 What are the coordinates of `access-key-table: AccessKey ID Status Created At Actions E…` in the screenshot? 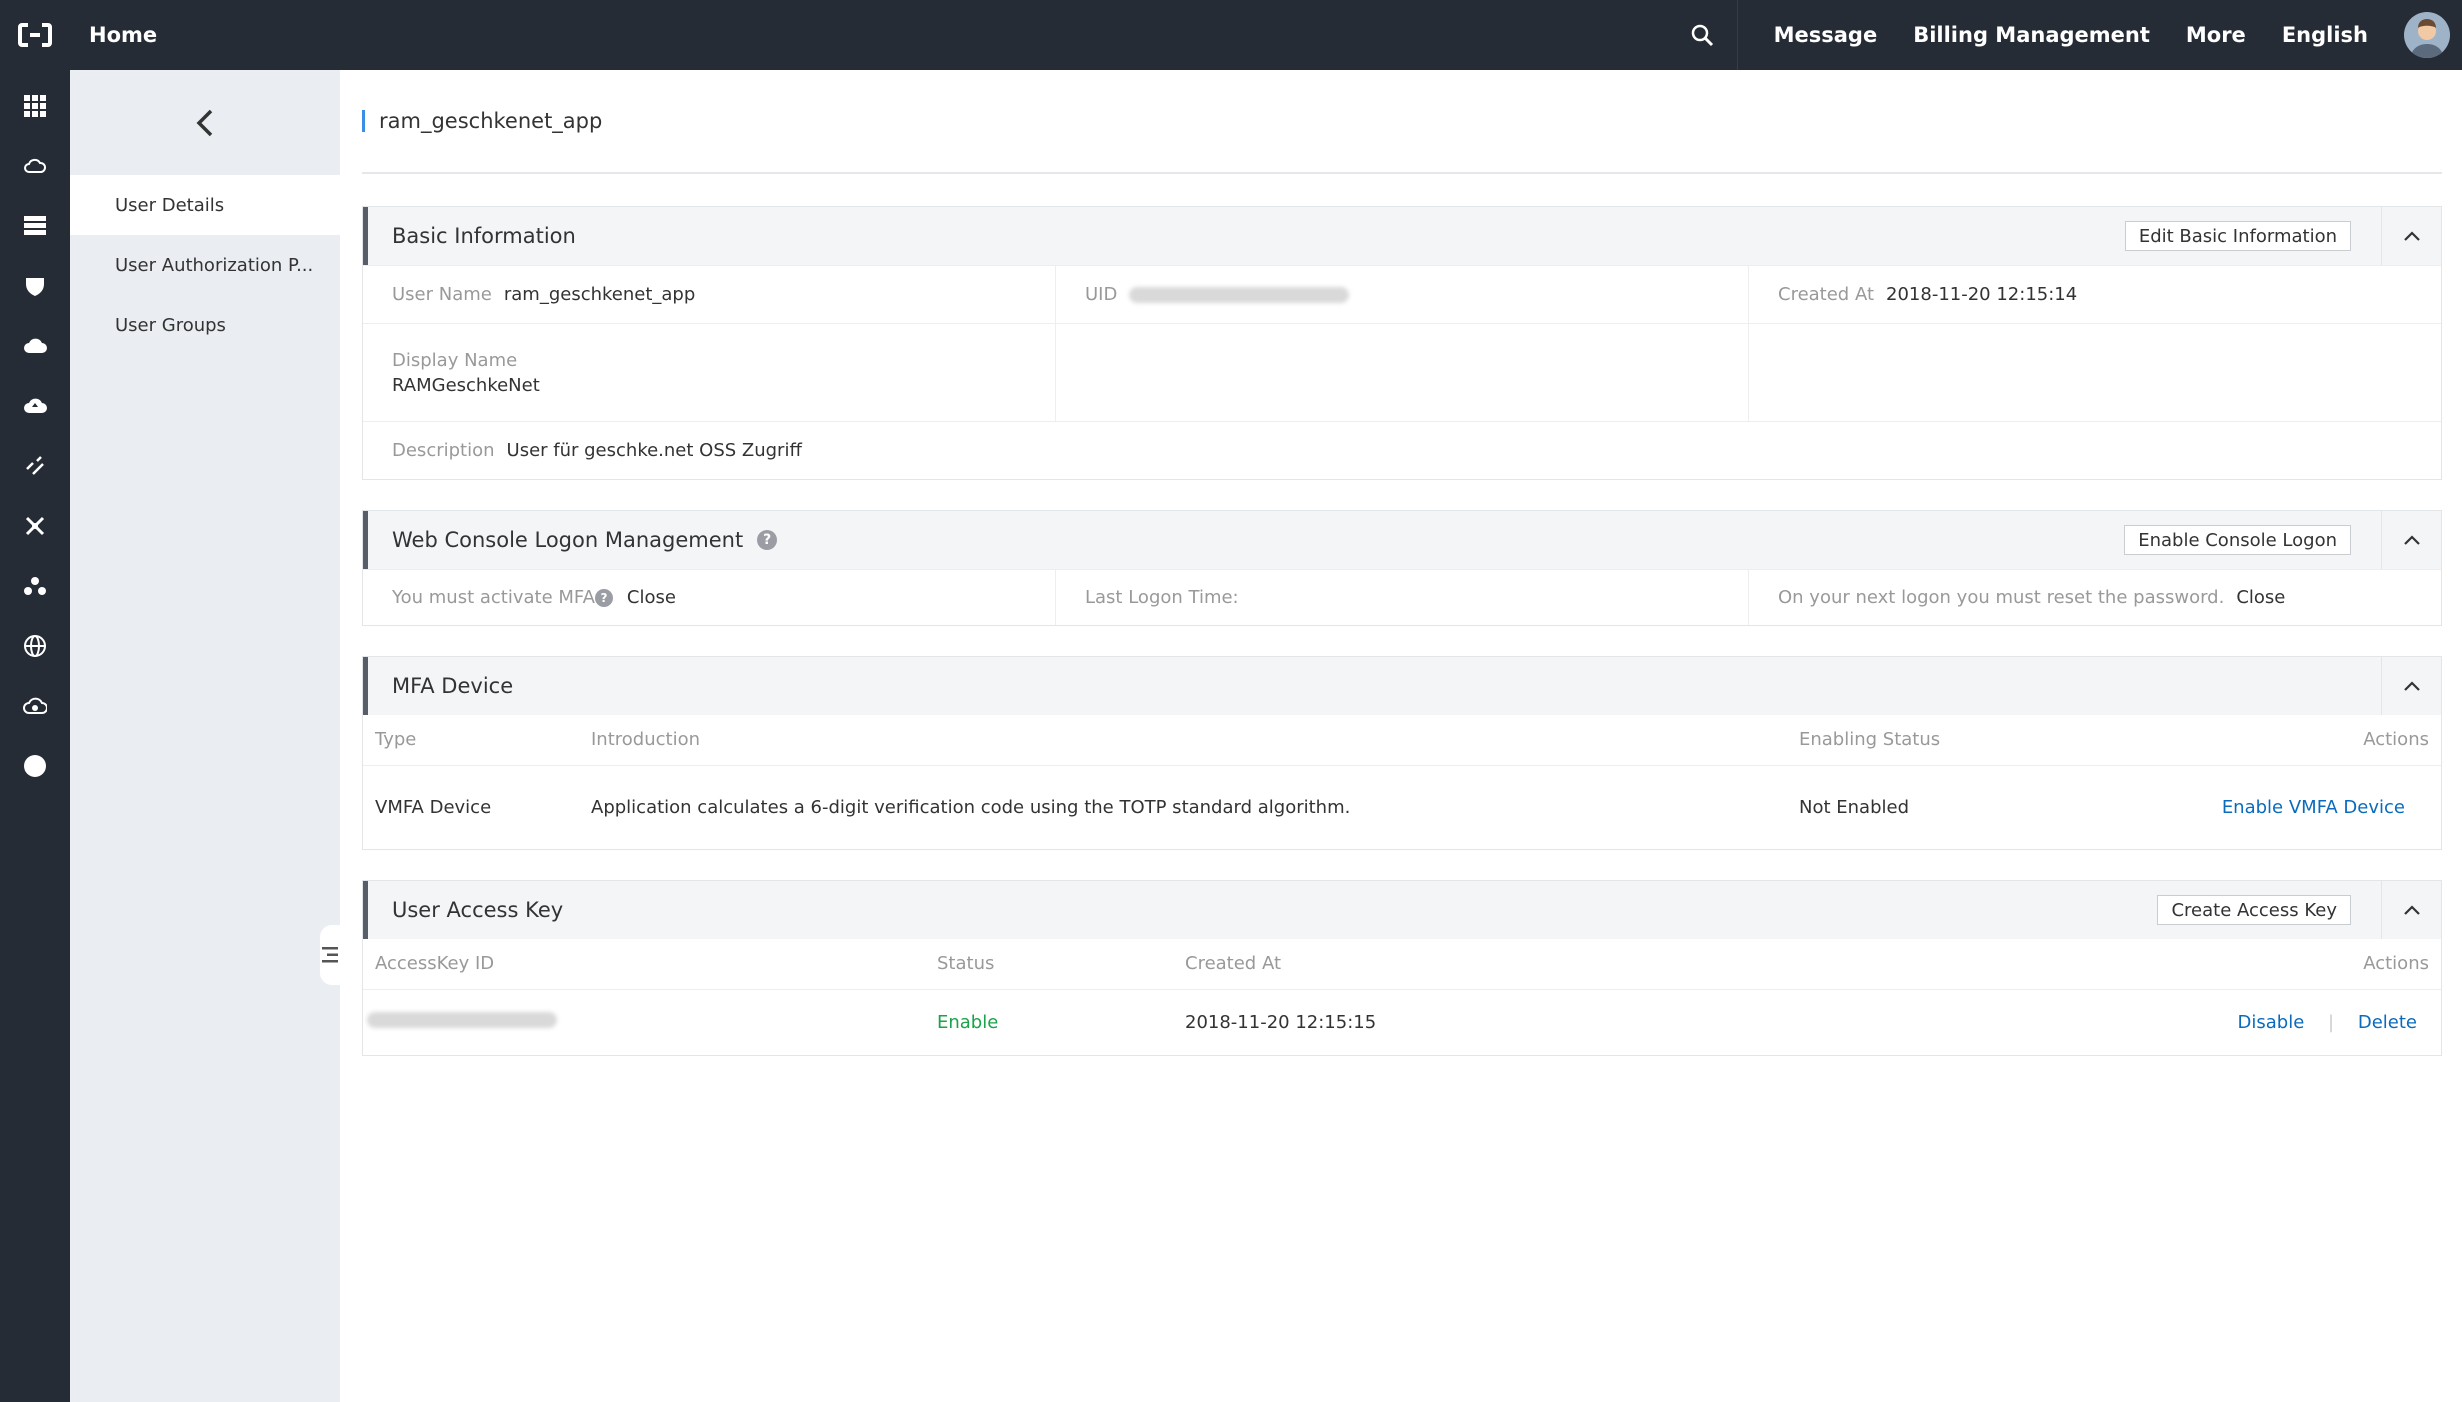 It's located at (1402, 997).